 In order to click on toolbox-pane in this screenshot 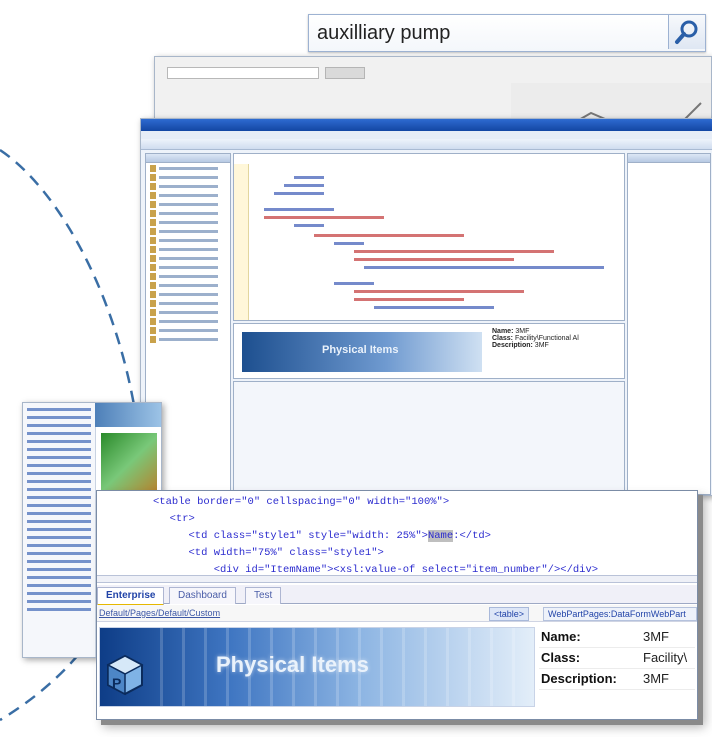, I will do `click(669, 324)`.